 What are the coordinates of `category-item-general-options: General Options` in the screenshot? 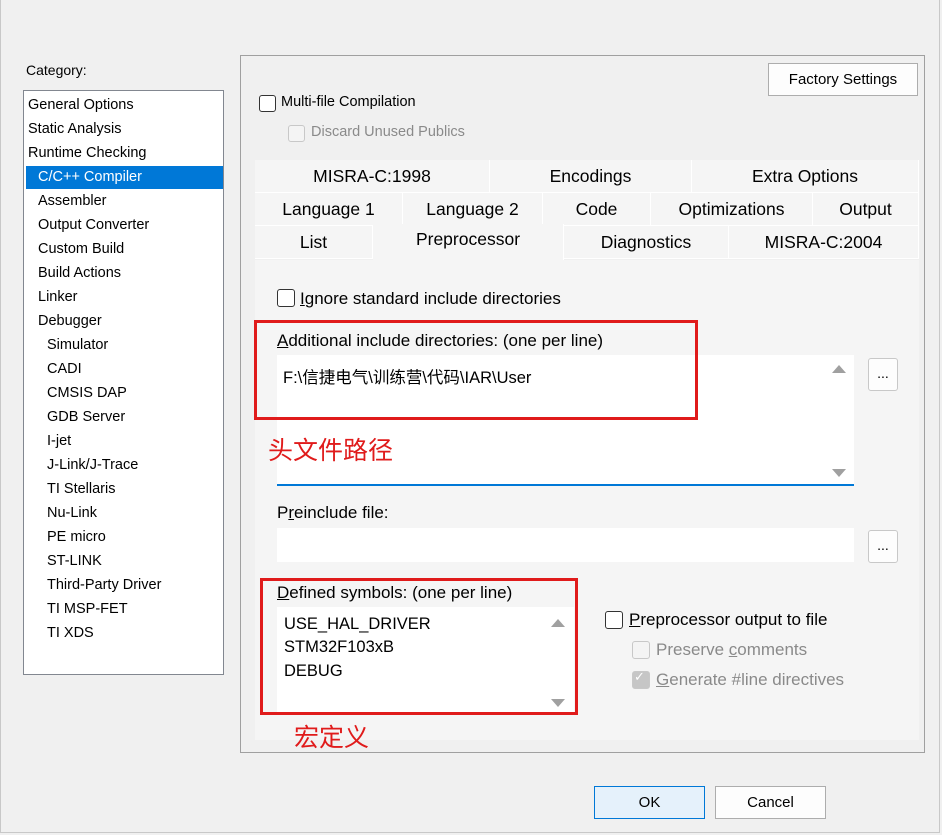 It's located at (81, 105).